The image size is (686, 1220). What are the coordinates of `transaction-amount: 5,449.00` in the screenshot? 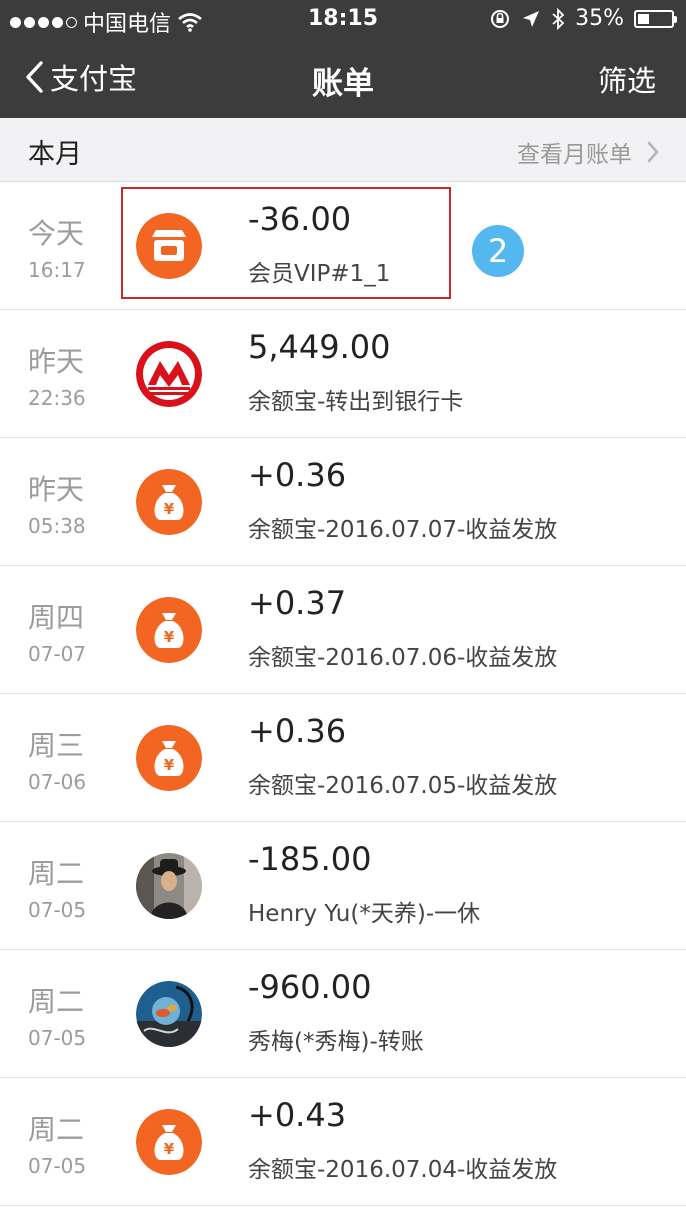 It's located at (319, 347).